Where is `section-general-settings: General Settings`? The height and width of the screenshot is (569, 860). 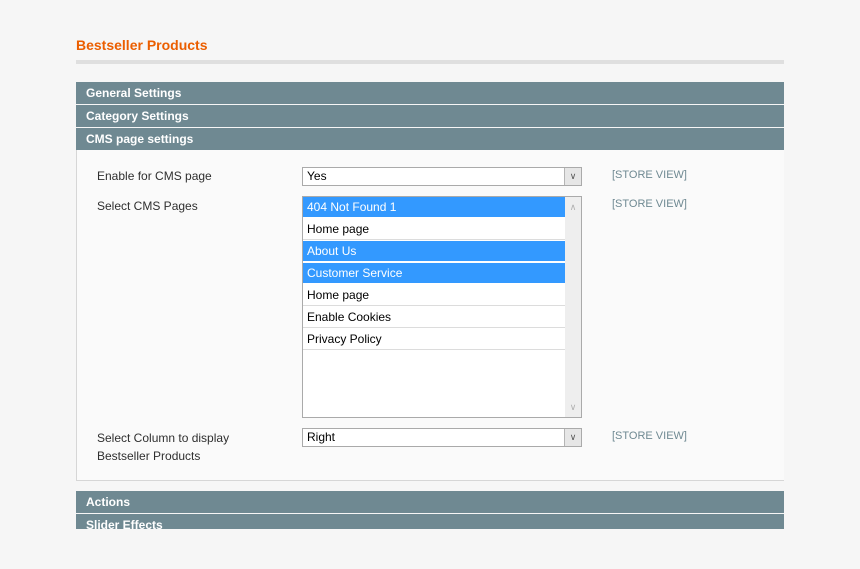
section-general-settings: General Settings is located at coordinates (430, 93).